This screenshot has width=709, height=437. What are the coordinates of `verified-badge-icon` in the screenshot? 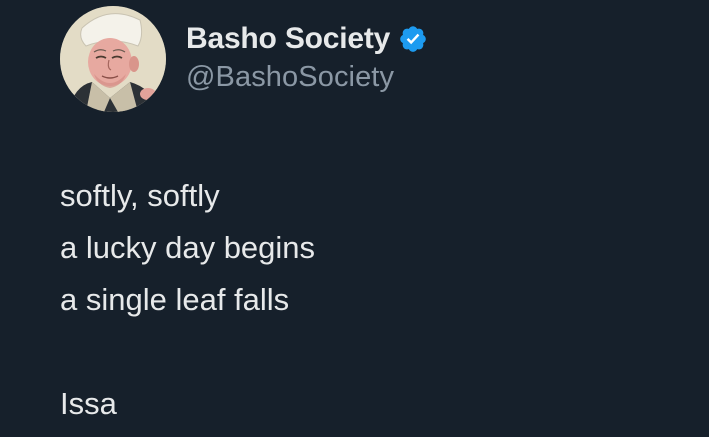 It's located at (413, 39).